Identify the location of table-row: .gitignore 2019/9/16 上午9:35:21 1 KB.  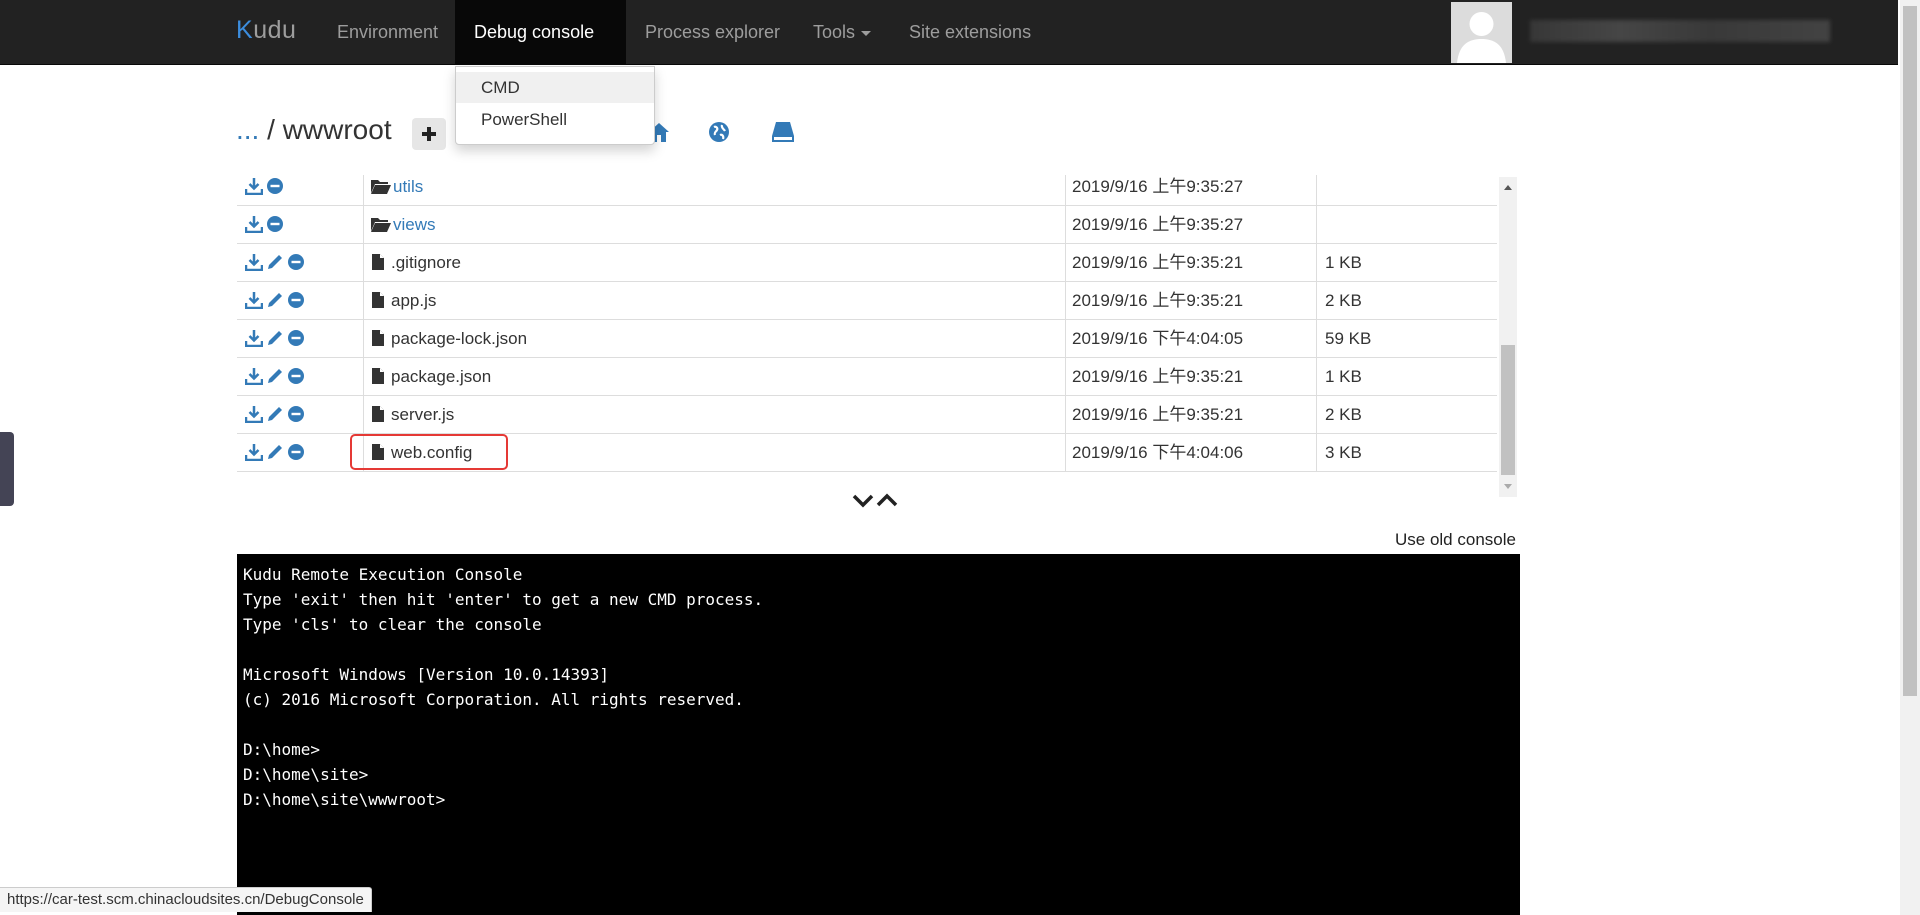
(867, 263).